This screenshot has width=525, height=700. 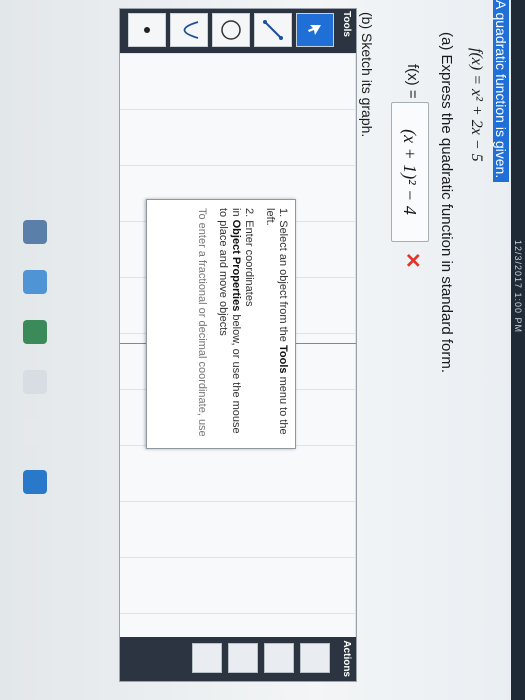 I want to click on reset-button, so click(x=207, y=658).